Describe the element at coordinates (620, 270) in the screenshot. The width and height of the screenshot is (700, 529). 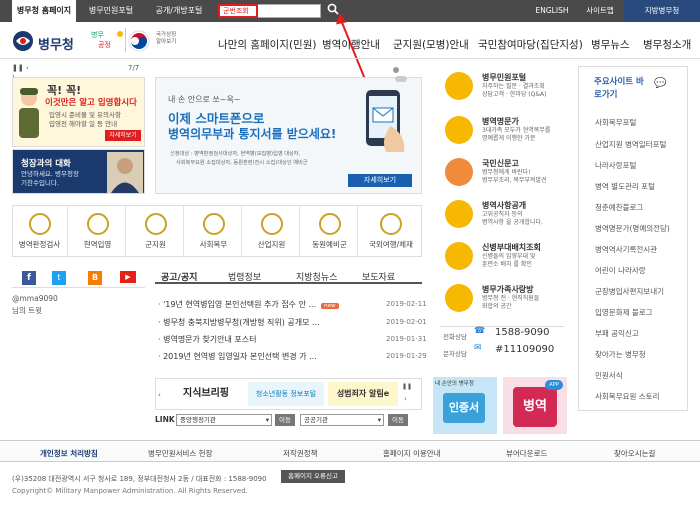
I see `side-link: 어린이 나라사랑` at that location.